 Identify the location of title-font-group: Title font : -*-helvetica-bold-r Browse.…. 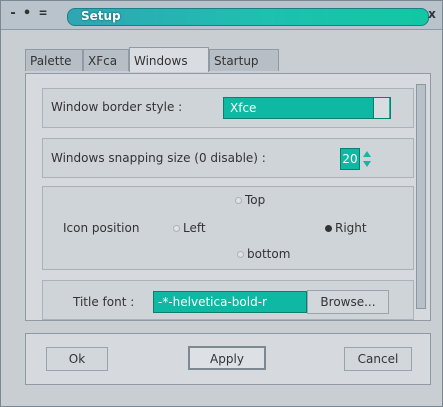
(228, 300).